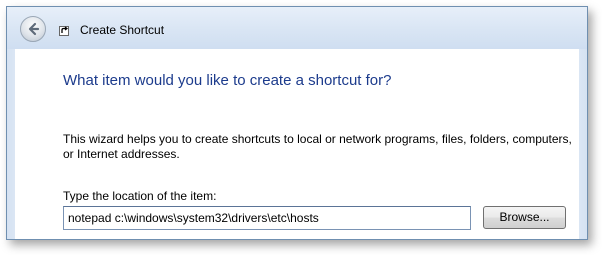 The width and height of the screenshot is (602, 255). Describe the element at coordinates (583, 144) in the screenshot. I see `window-frame-right` at that location.